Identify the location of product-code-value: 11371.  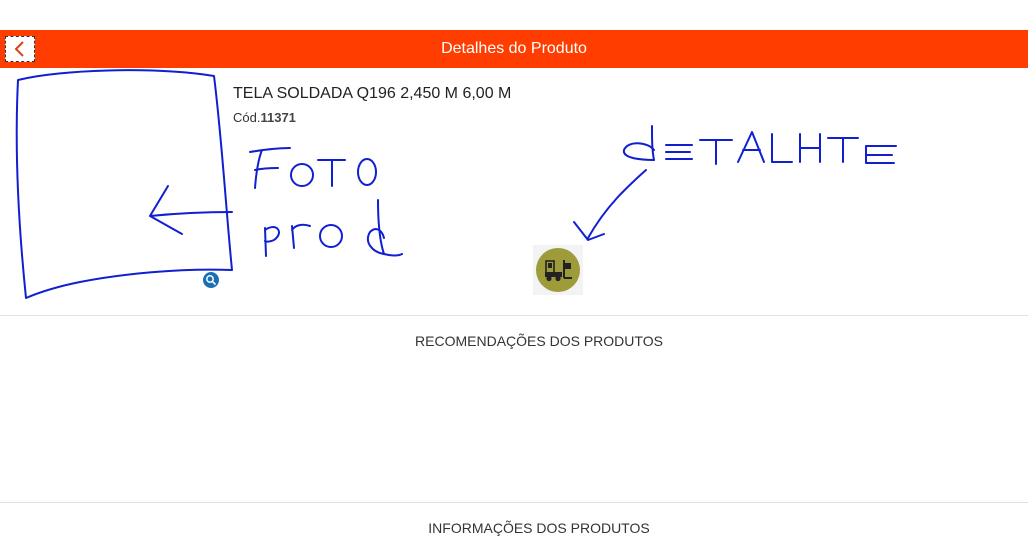
(278, 117).